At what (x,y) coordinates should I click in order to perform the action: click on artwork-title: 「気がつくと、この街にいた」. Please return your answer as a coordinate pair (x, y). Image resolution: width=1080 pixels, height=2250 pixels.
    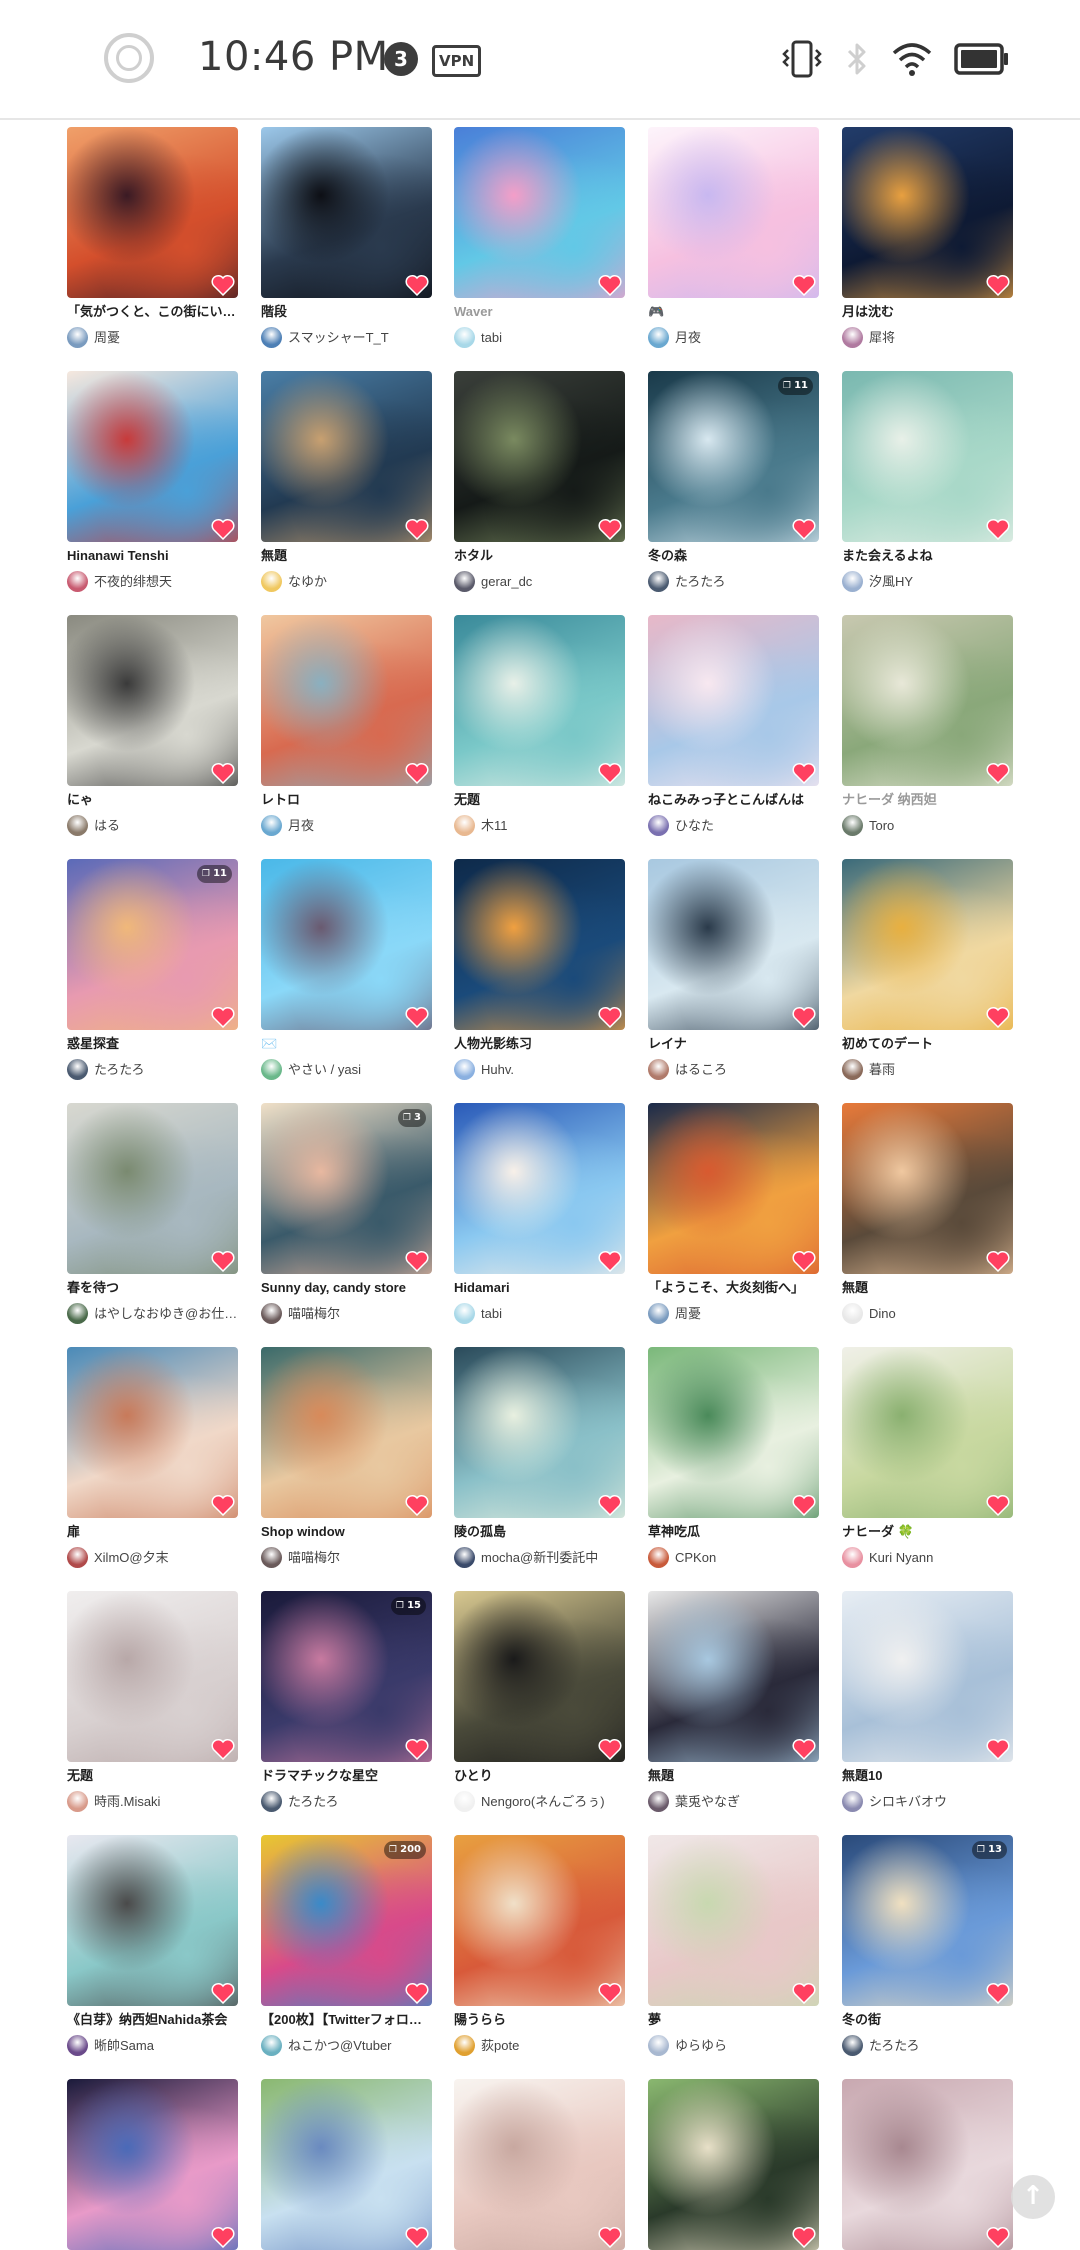
    Looking at the image, I should click on (152, 312).